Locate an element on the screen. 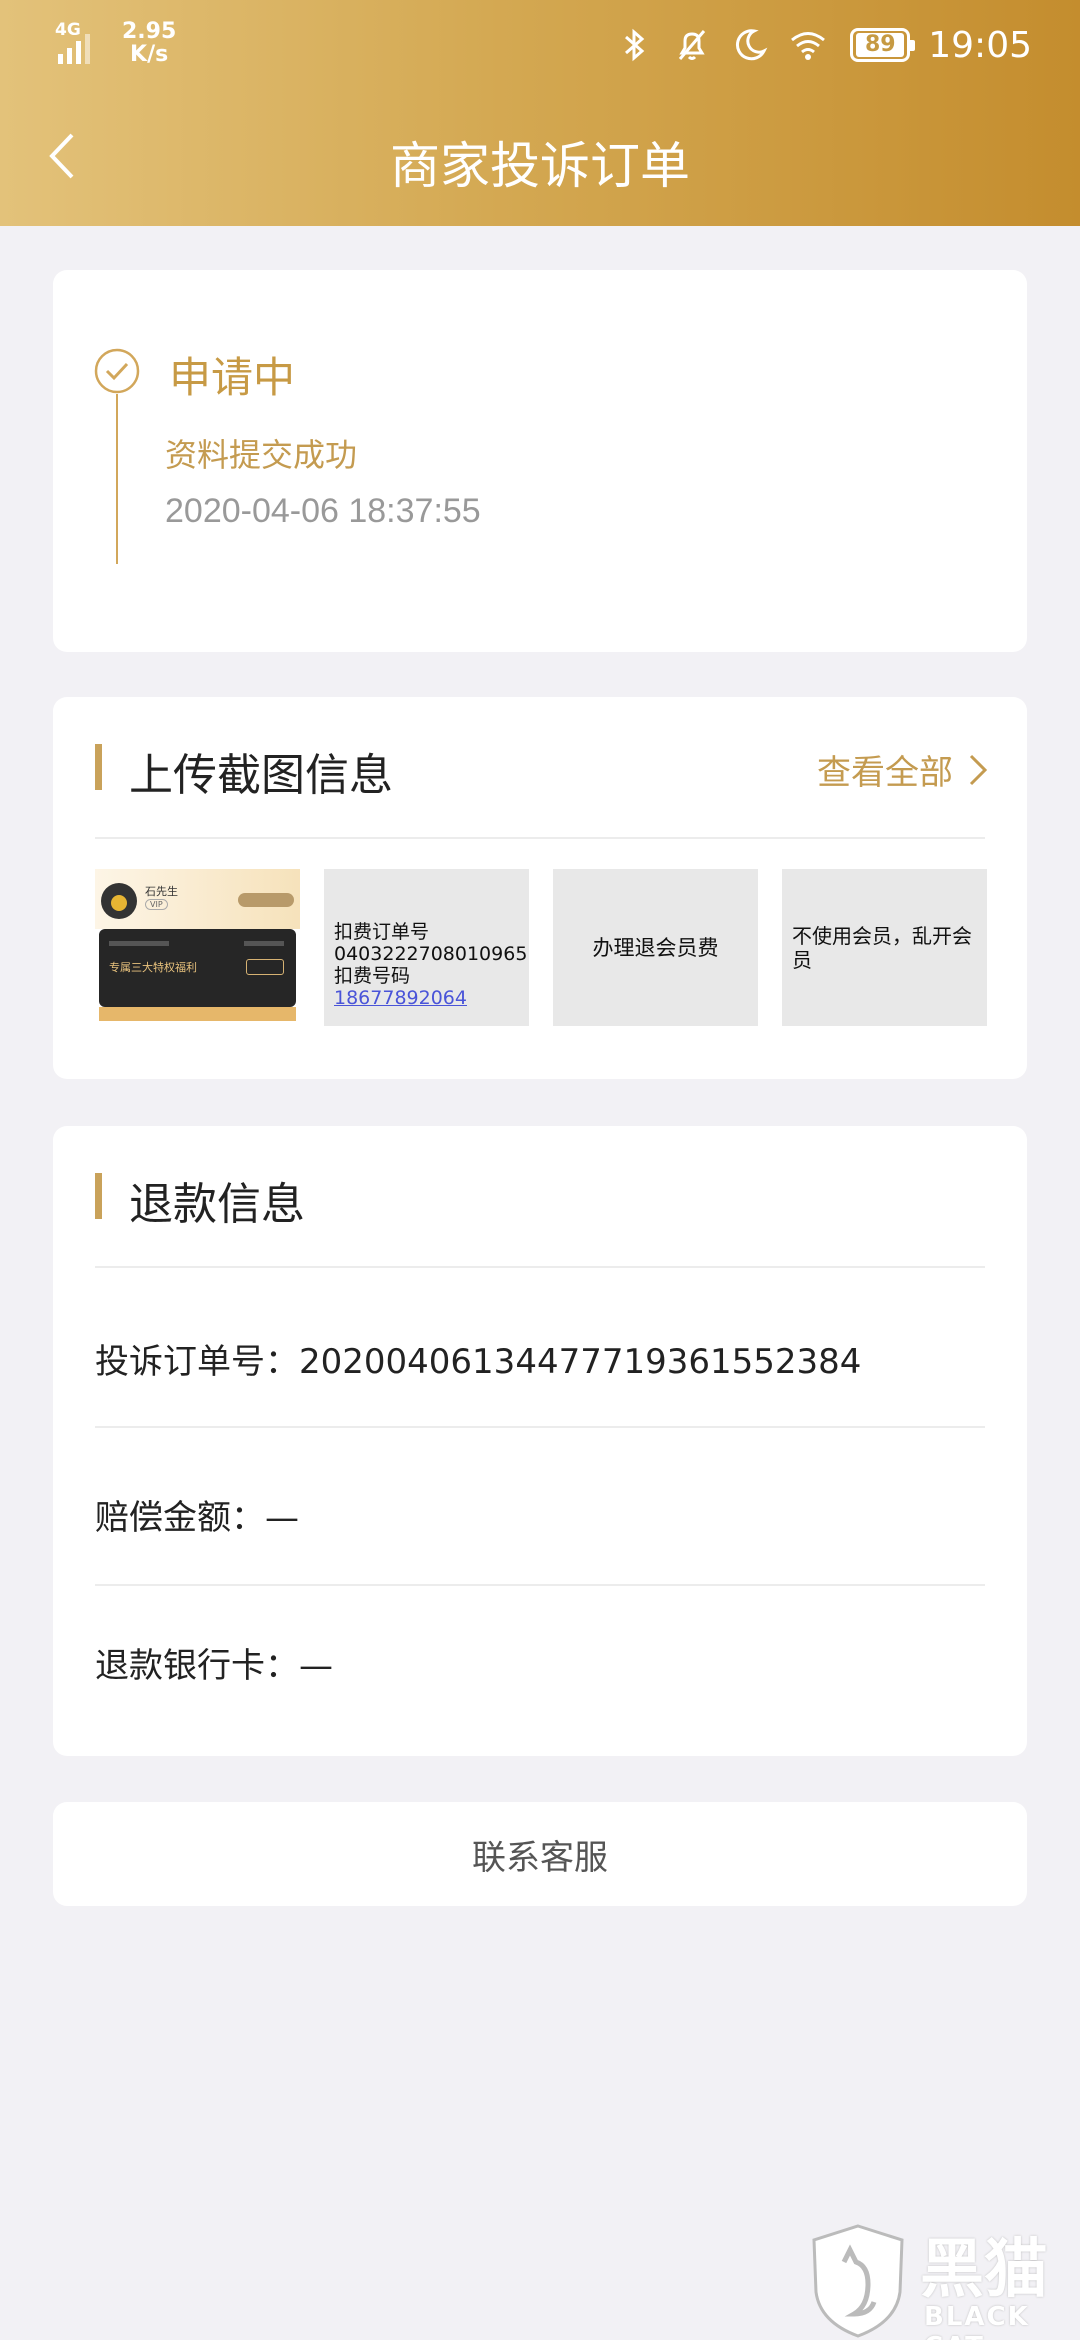 This screenshot has height=2340, width=1080. thumb-line: 扣费号码 is located at coordinates (372, 976).